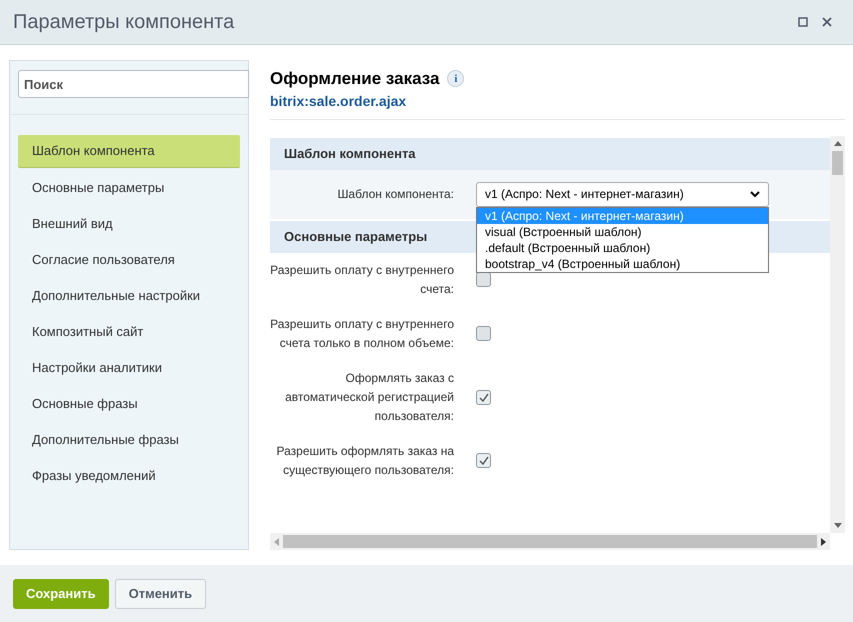 Image resolution: width=853 pixels, height=622 pixels. What do you see at coordinates (123, 22) in the screenshot?
I see `window-title: Параметры компонента` at bounding box center [123, 22].